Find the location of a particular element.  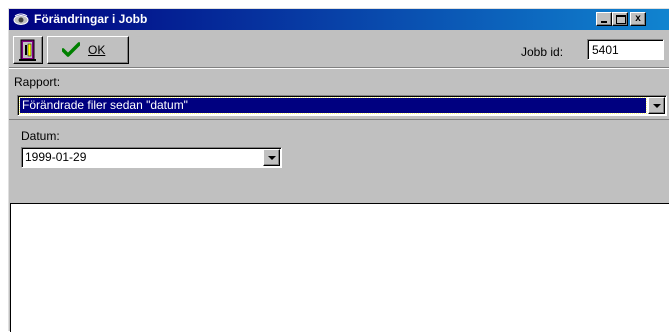

door-exit-icon is located at coordinates (27, 50).